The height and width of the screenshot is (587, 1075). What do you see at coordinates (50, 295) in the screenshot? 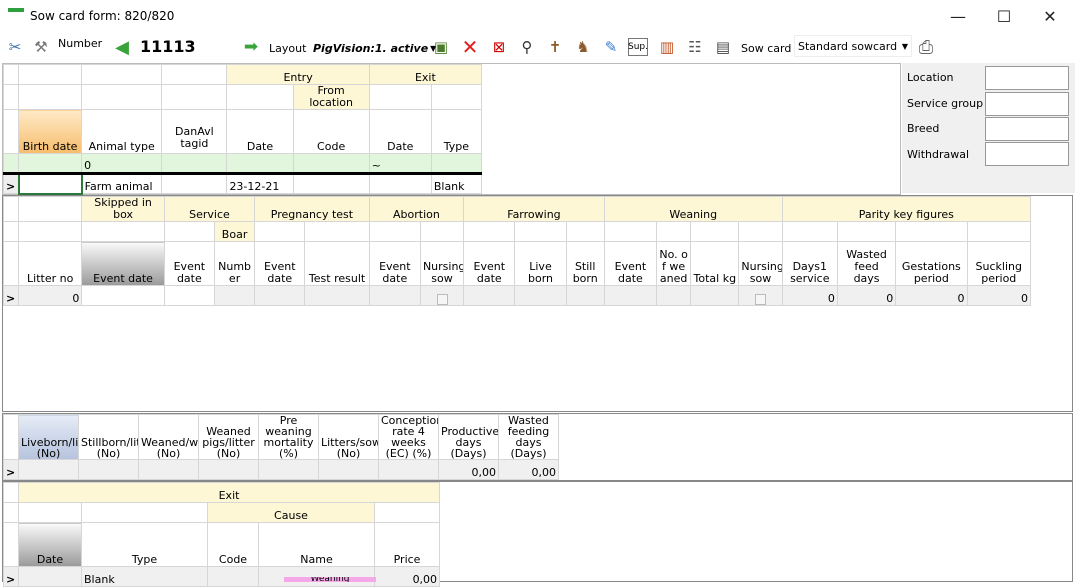
I see `cell-litter-no: 0` at bounding box center [50, 295].